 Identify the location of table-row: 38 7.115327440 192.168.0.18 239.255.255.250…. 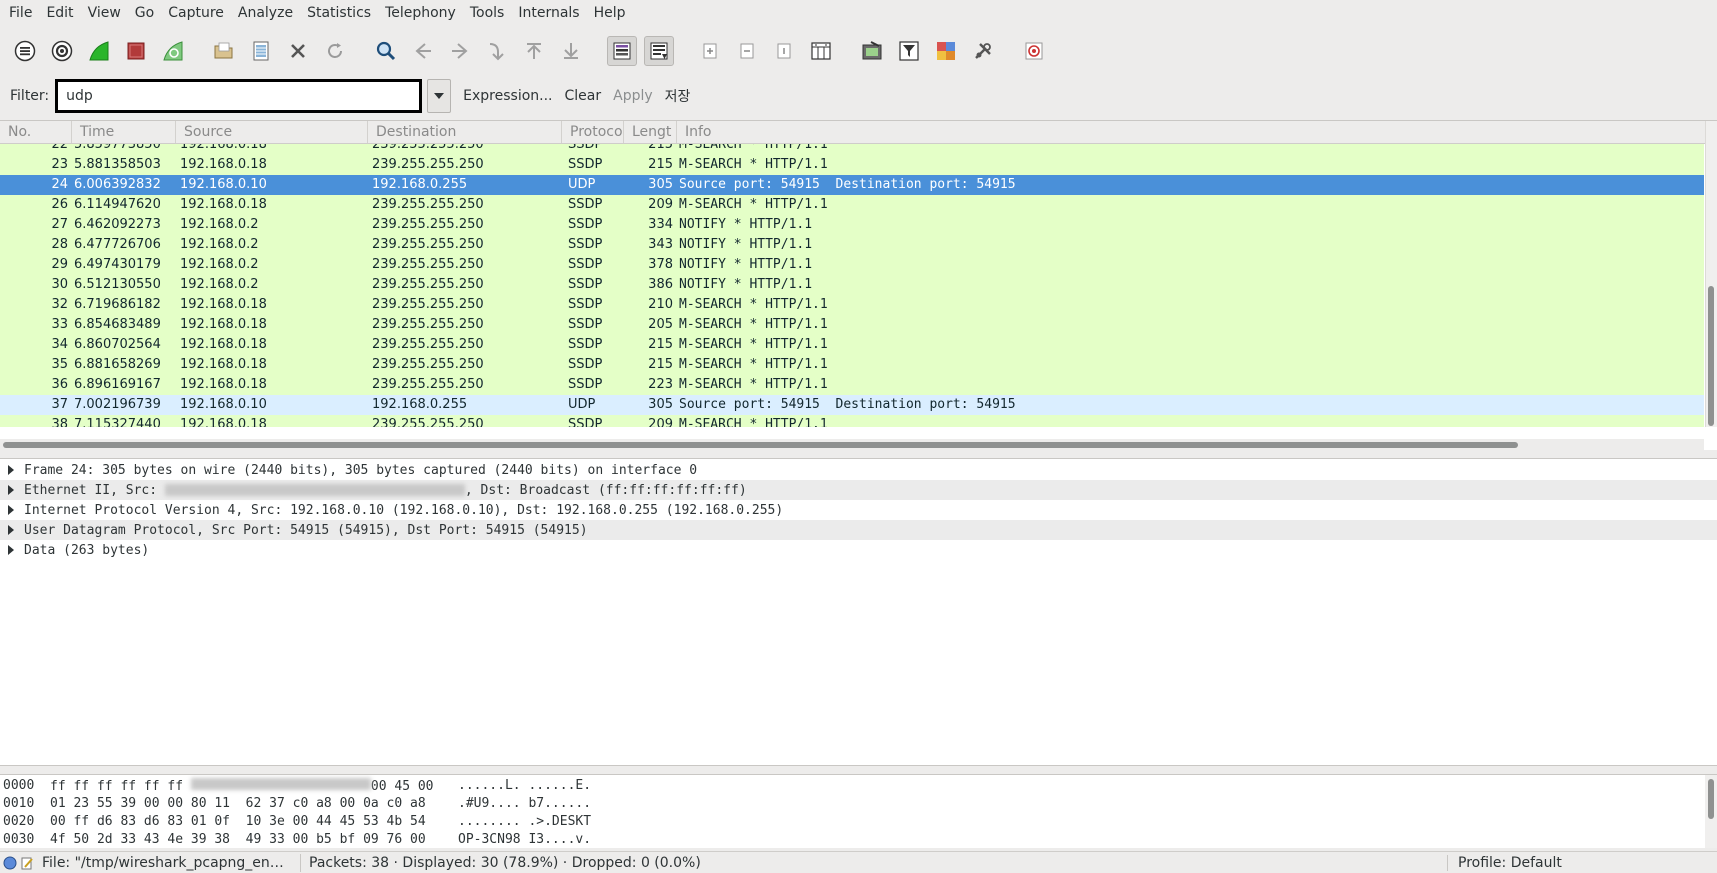
(852, 421).